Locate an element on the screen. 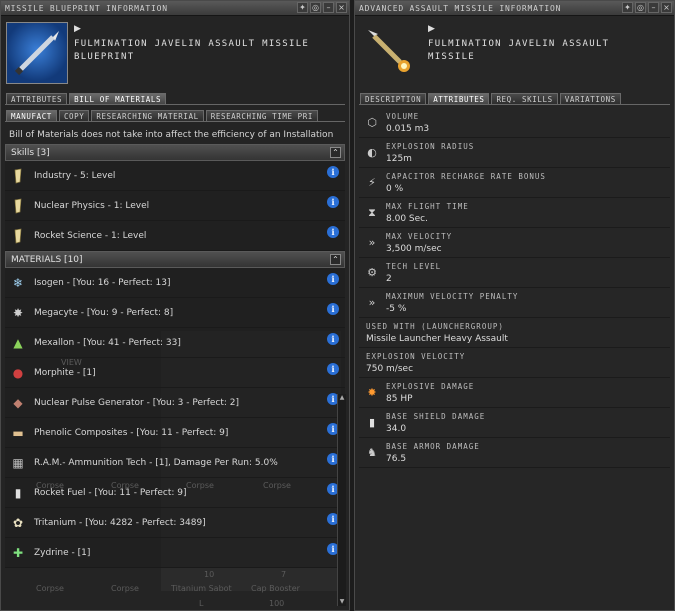  row-label: Industry - 5: Level is located at coordinates (75, 175).